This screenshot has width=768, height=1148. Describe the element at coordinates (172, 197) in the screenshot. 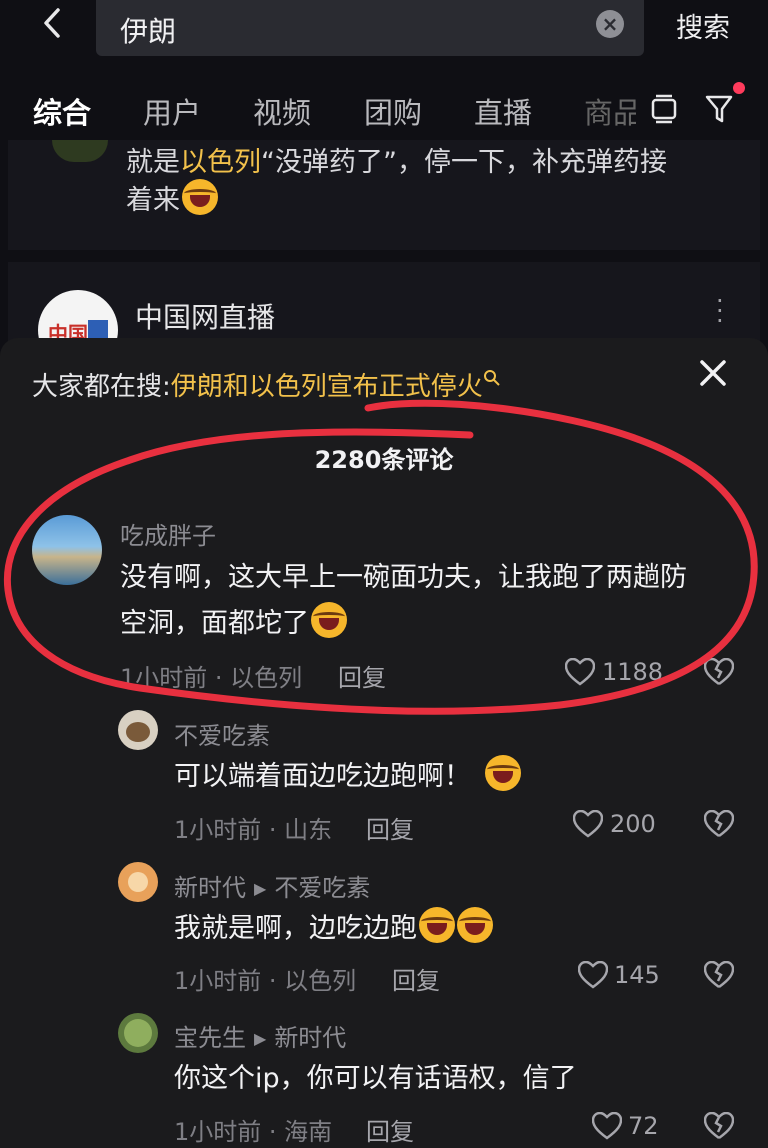

I see `feed-post-text-line2: 着来` at that location.